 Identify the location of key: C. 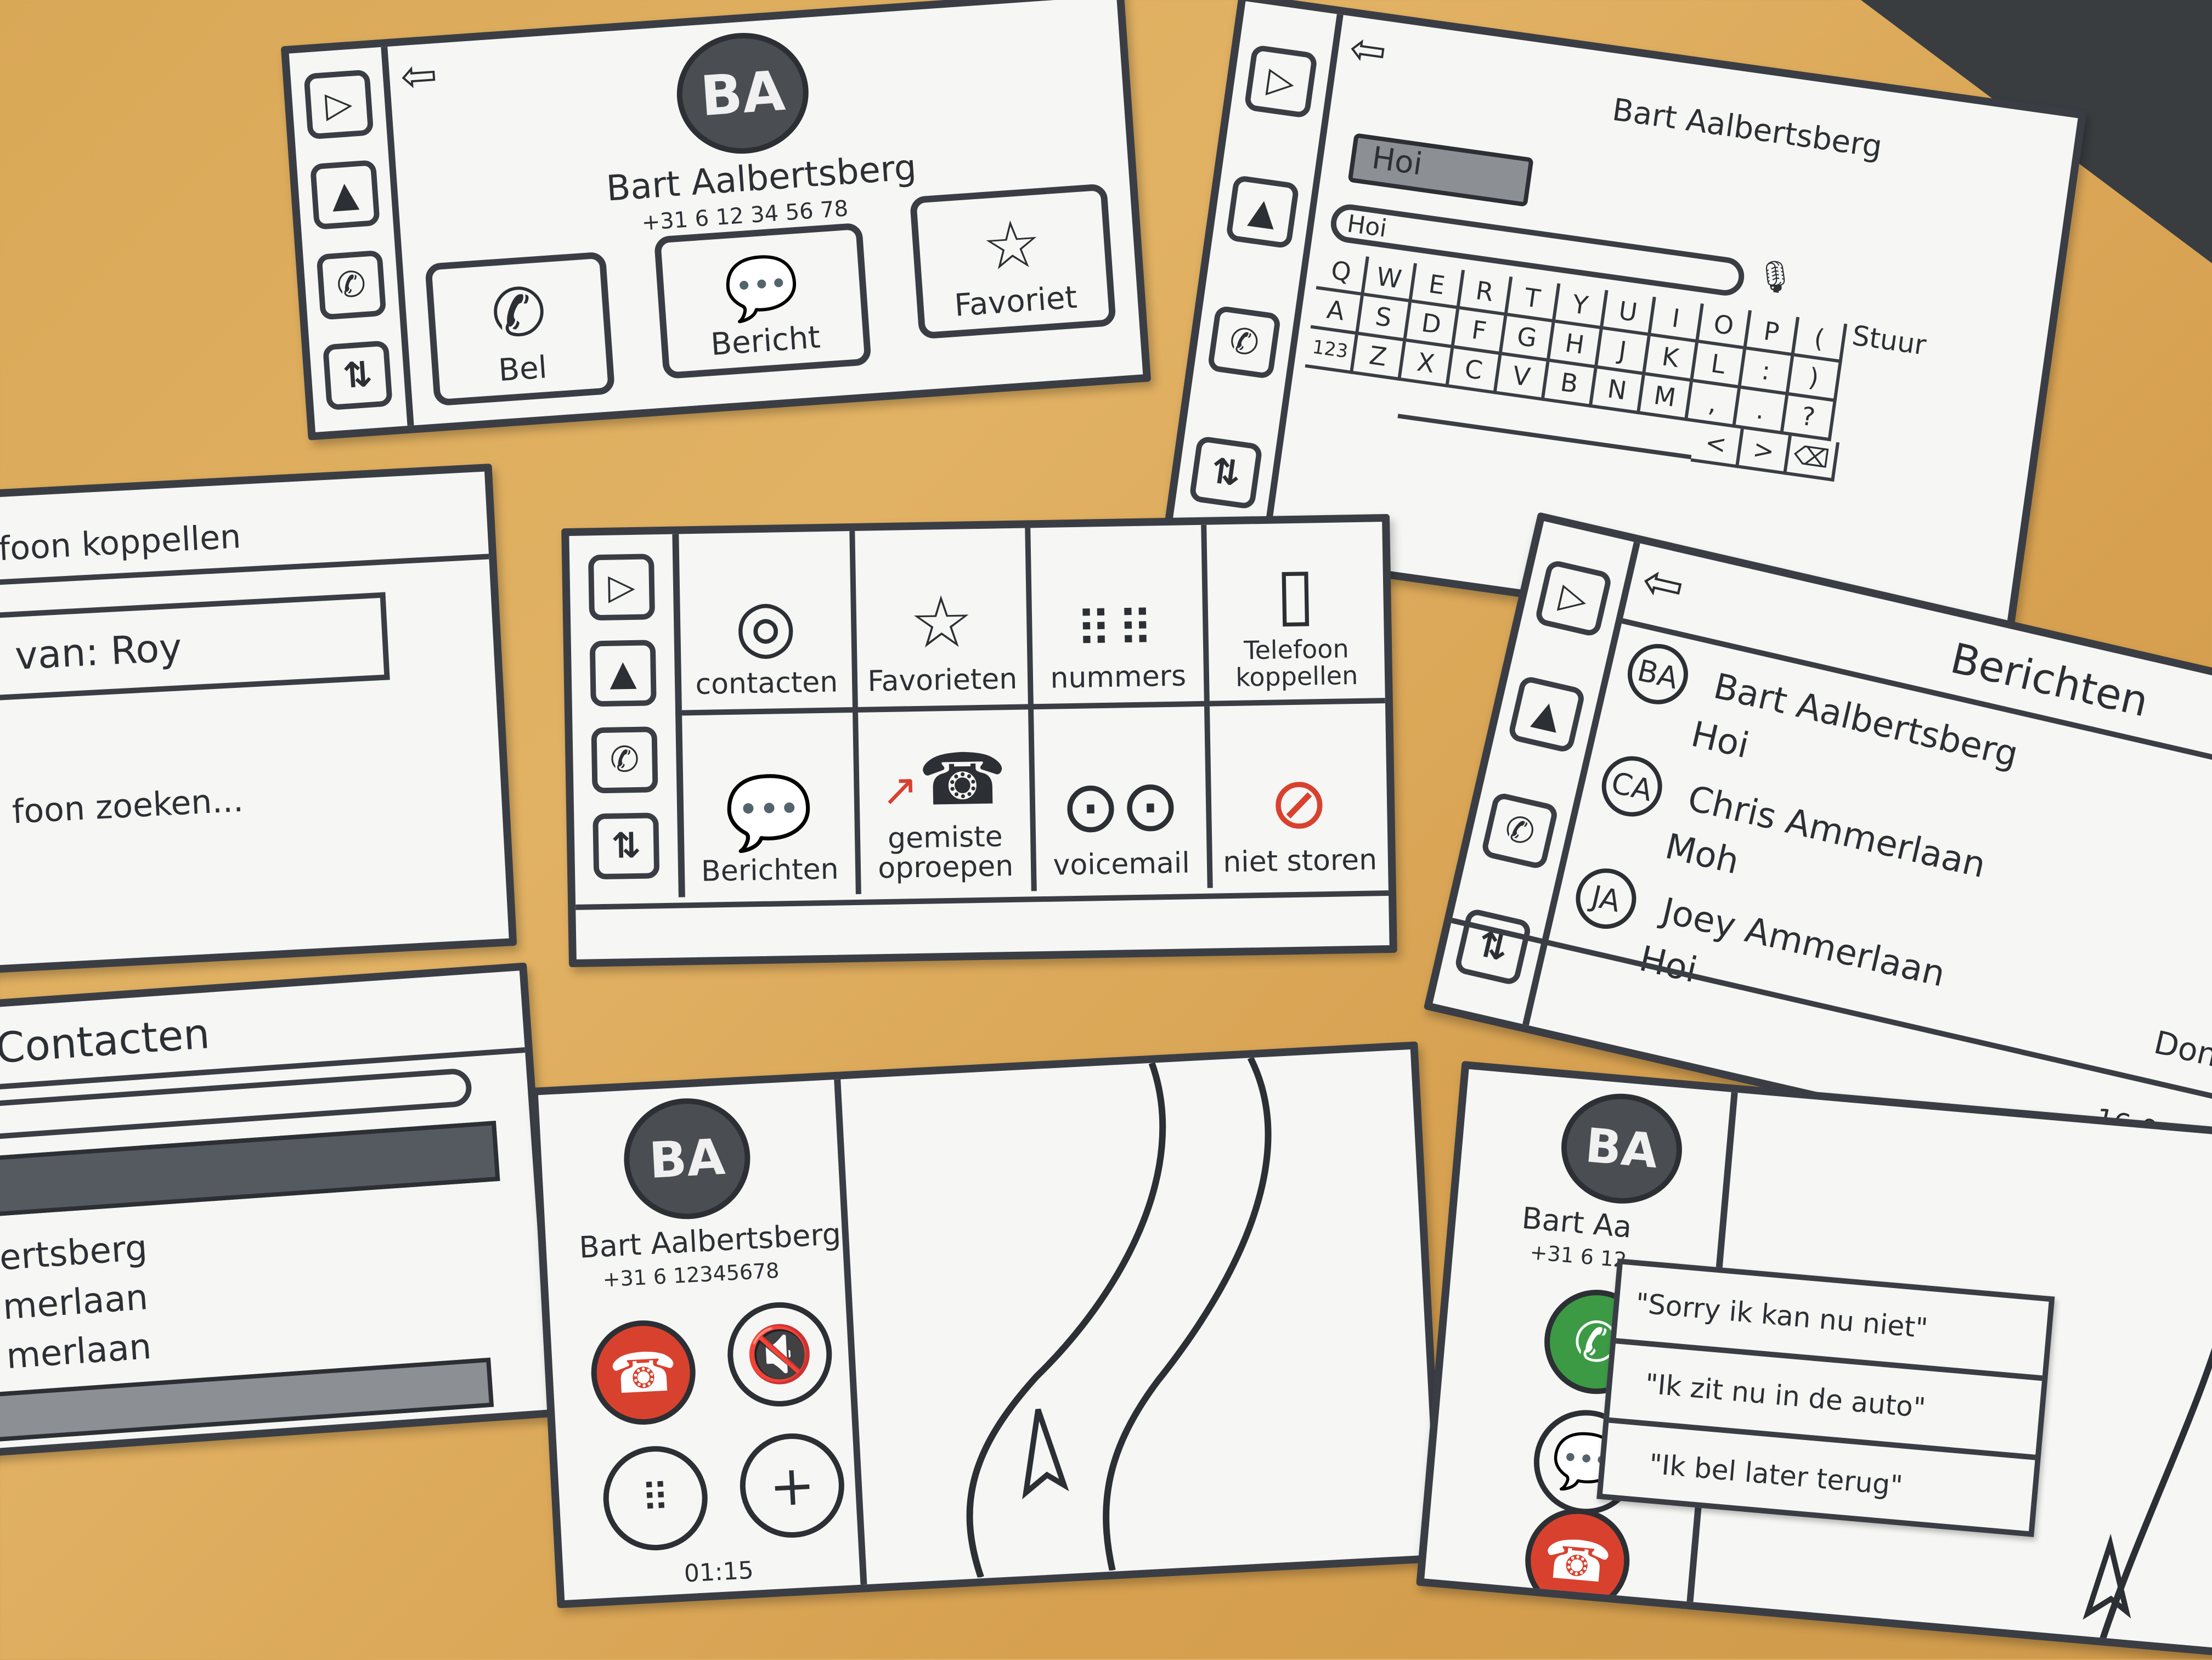
(1475, 371).